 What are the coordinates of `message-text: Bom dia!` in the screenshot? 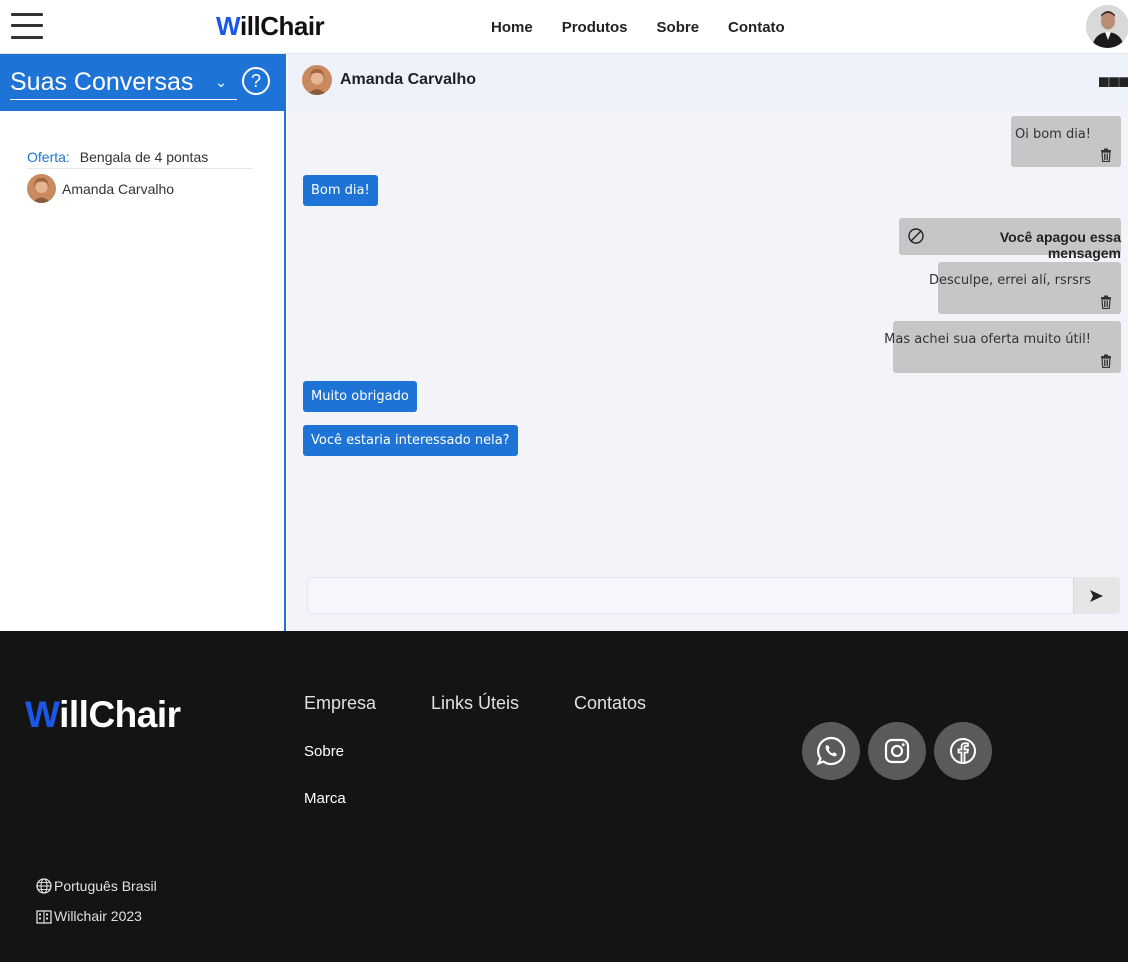 It's located at (340, 190).